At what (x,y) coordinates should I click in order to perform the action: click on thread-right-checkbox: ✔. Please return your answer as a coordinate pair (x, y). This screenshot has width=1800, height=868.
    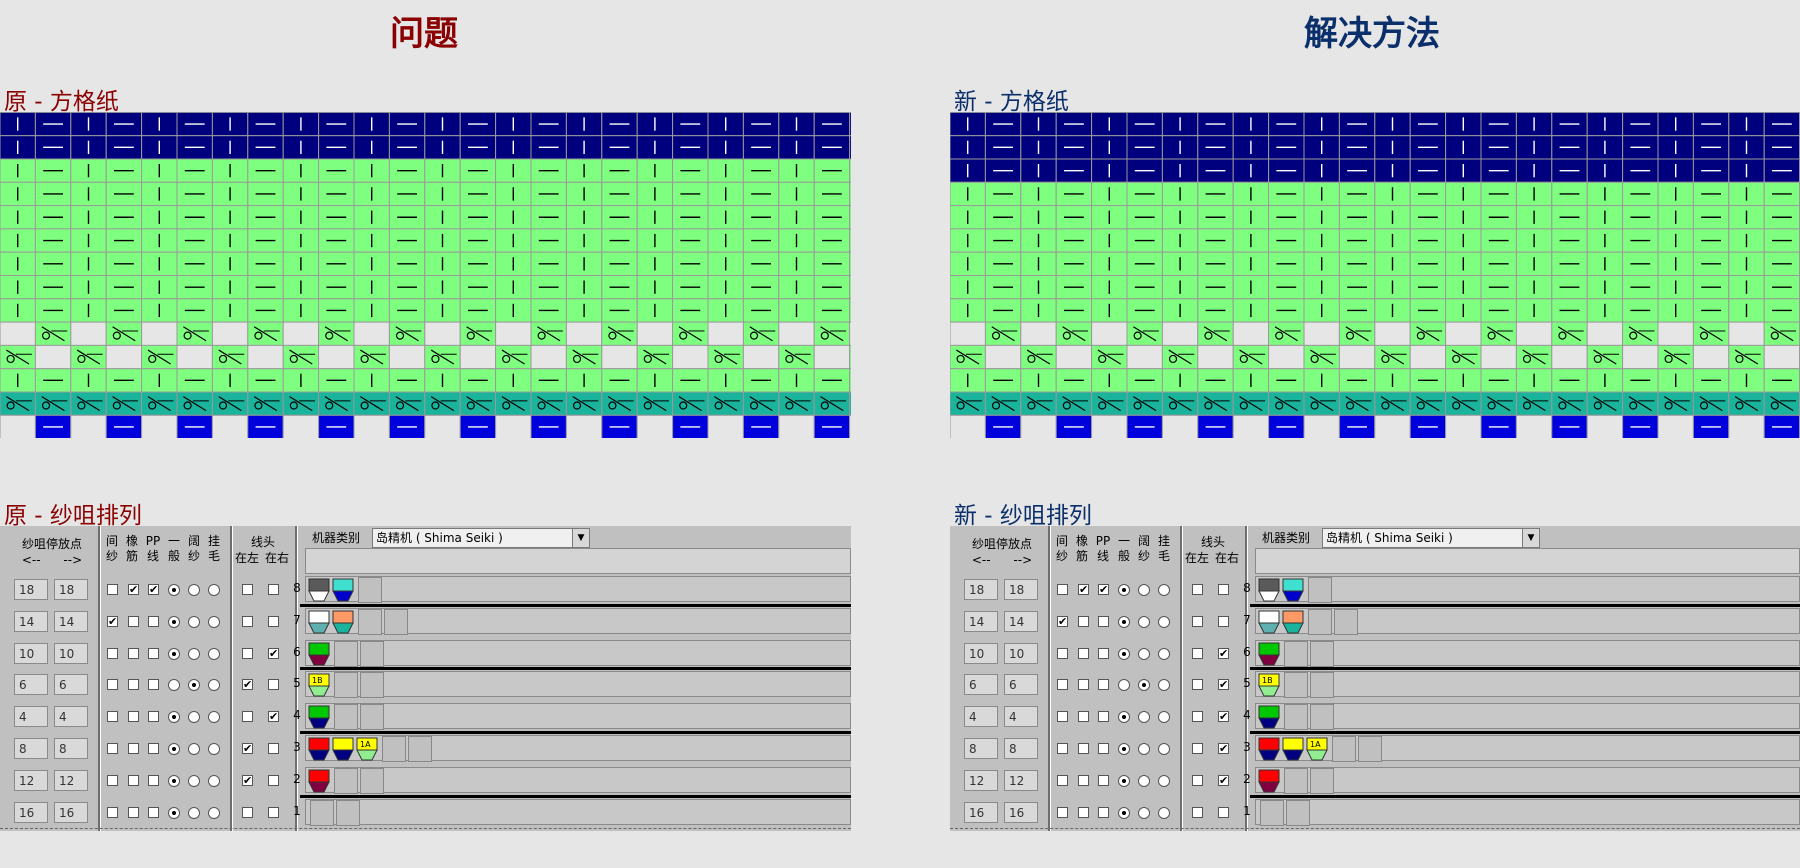
    Looking at the image, I should click on (1223, 780).